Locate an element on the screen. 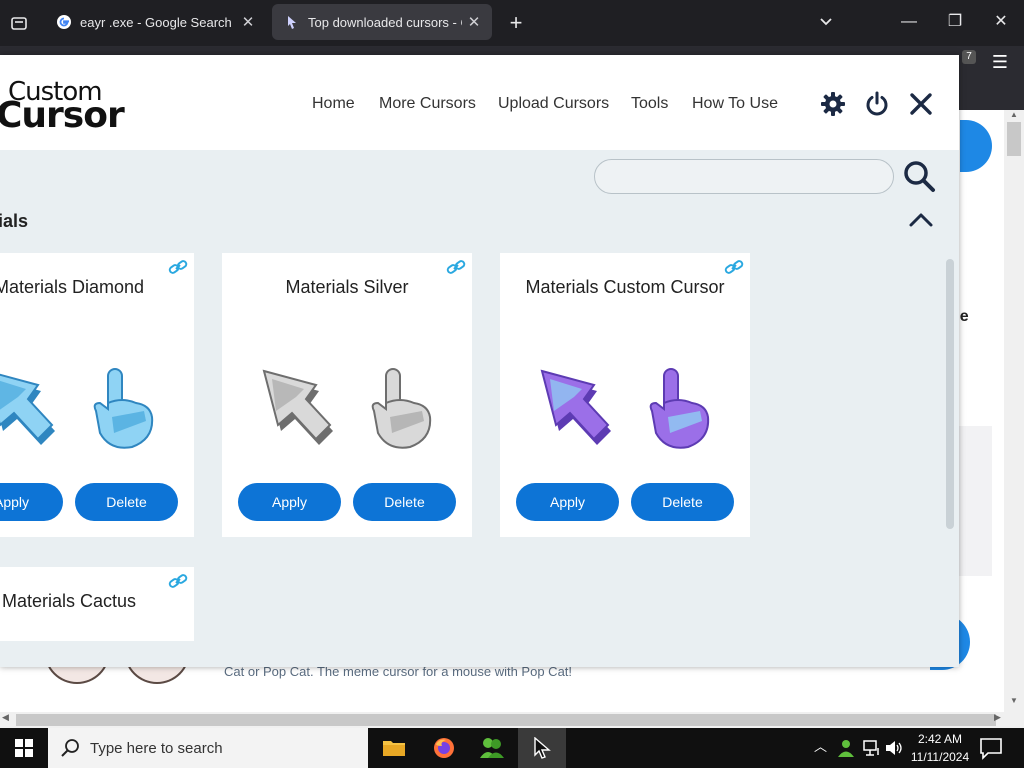  taskbar-firefox is located at coordinates (444, 748).